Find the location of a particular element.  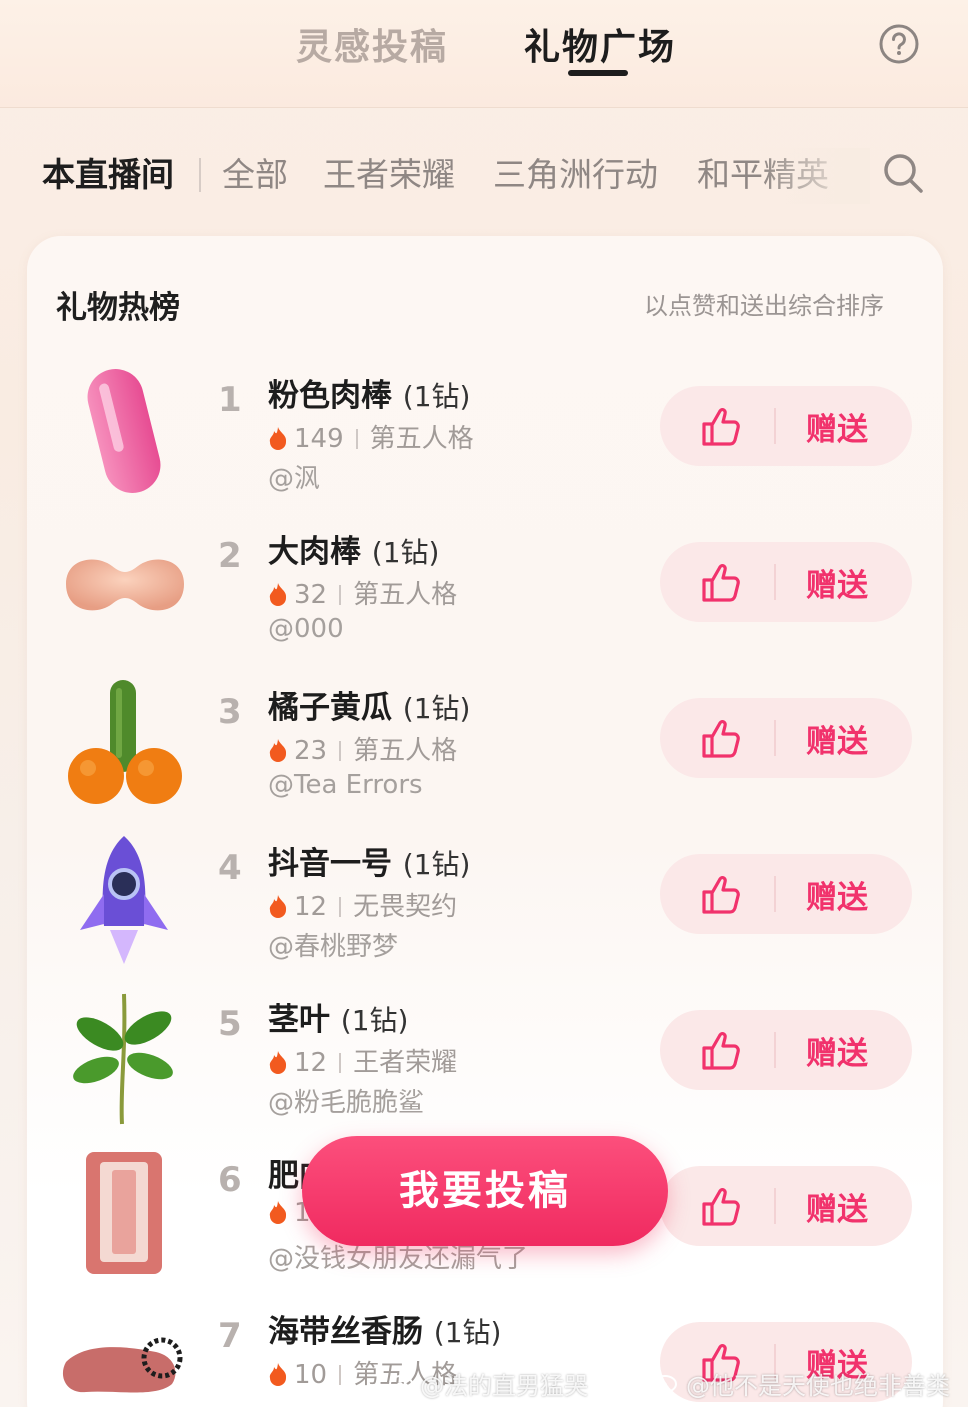

search-icon is located at coordinates (903, 173).